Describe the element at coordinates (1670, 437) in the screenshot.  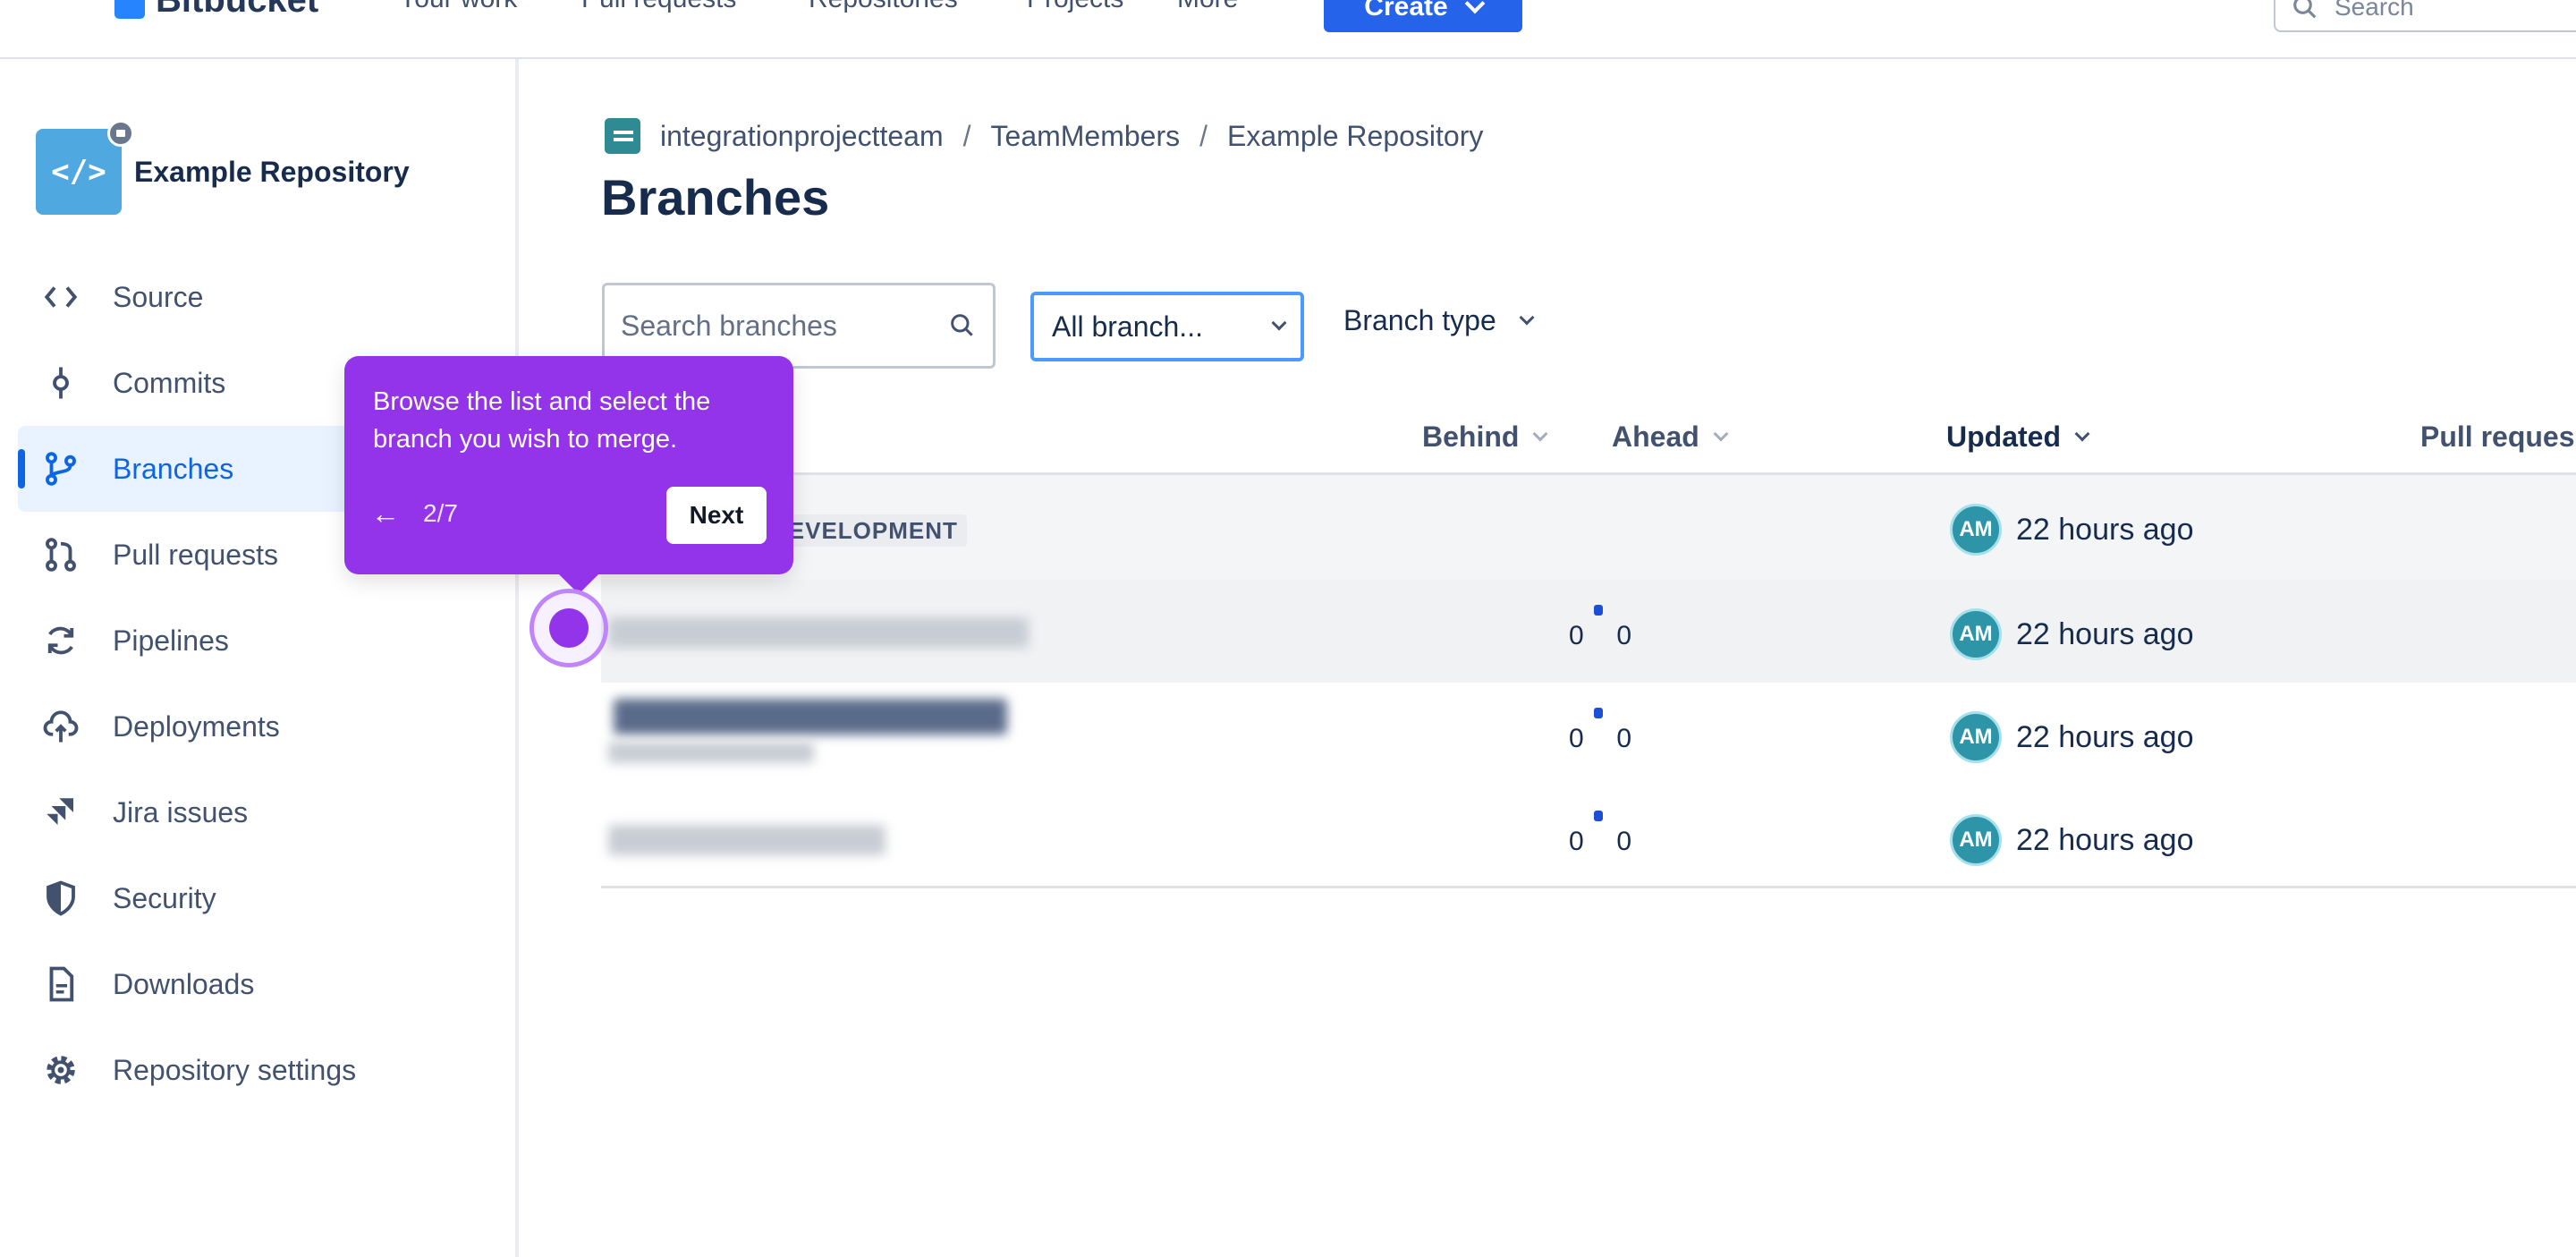
I see `column-ahead: Ahead` at that location.